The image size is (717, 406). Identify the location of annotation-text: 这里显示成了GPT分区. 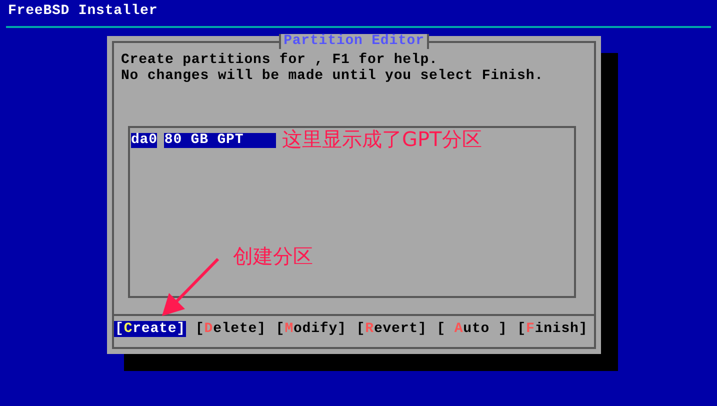
(382, 139).